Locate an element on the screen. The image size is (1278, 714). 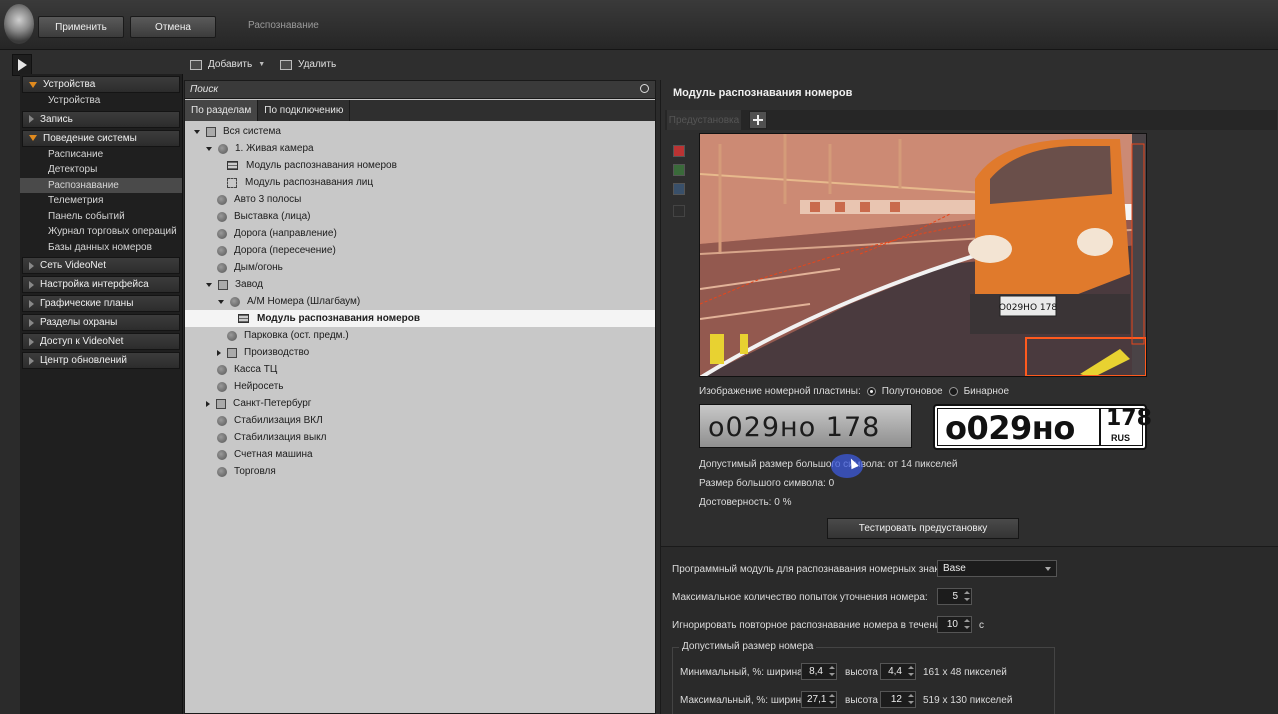
max-attempts-stepper: 5 is located at coordinates (954, 596).